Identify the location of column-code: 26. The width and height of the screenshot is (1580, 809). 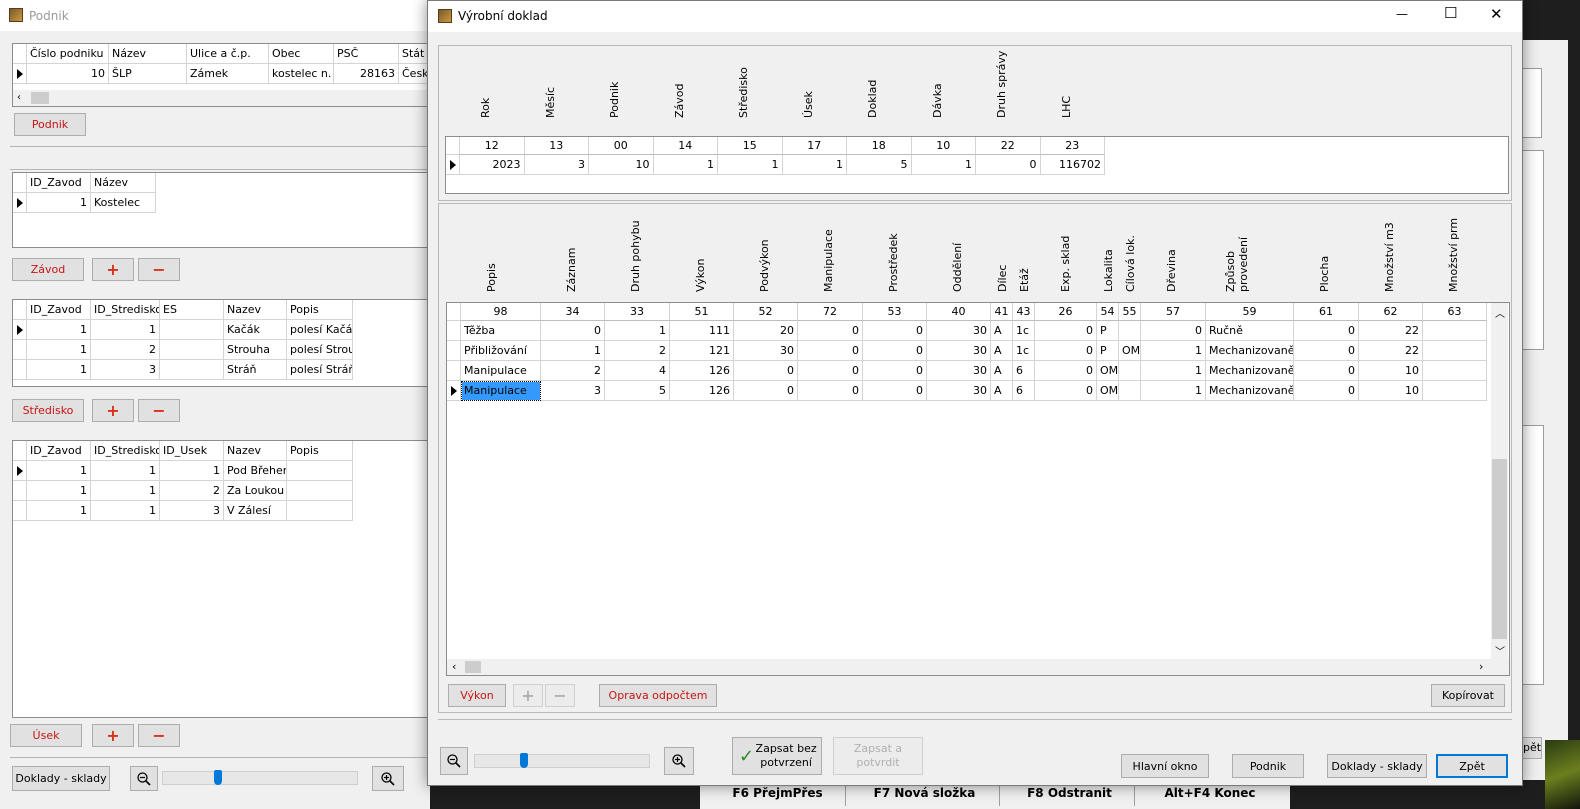
(1066, 312).